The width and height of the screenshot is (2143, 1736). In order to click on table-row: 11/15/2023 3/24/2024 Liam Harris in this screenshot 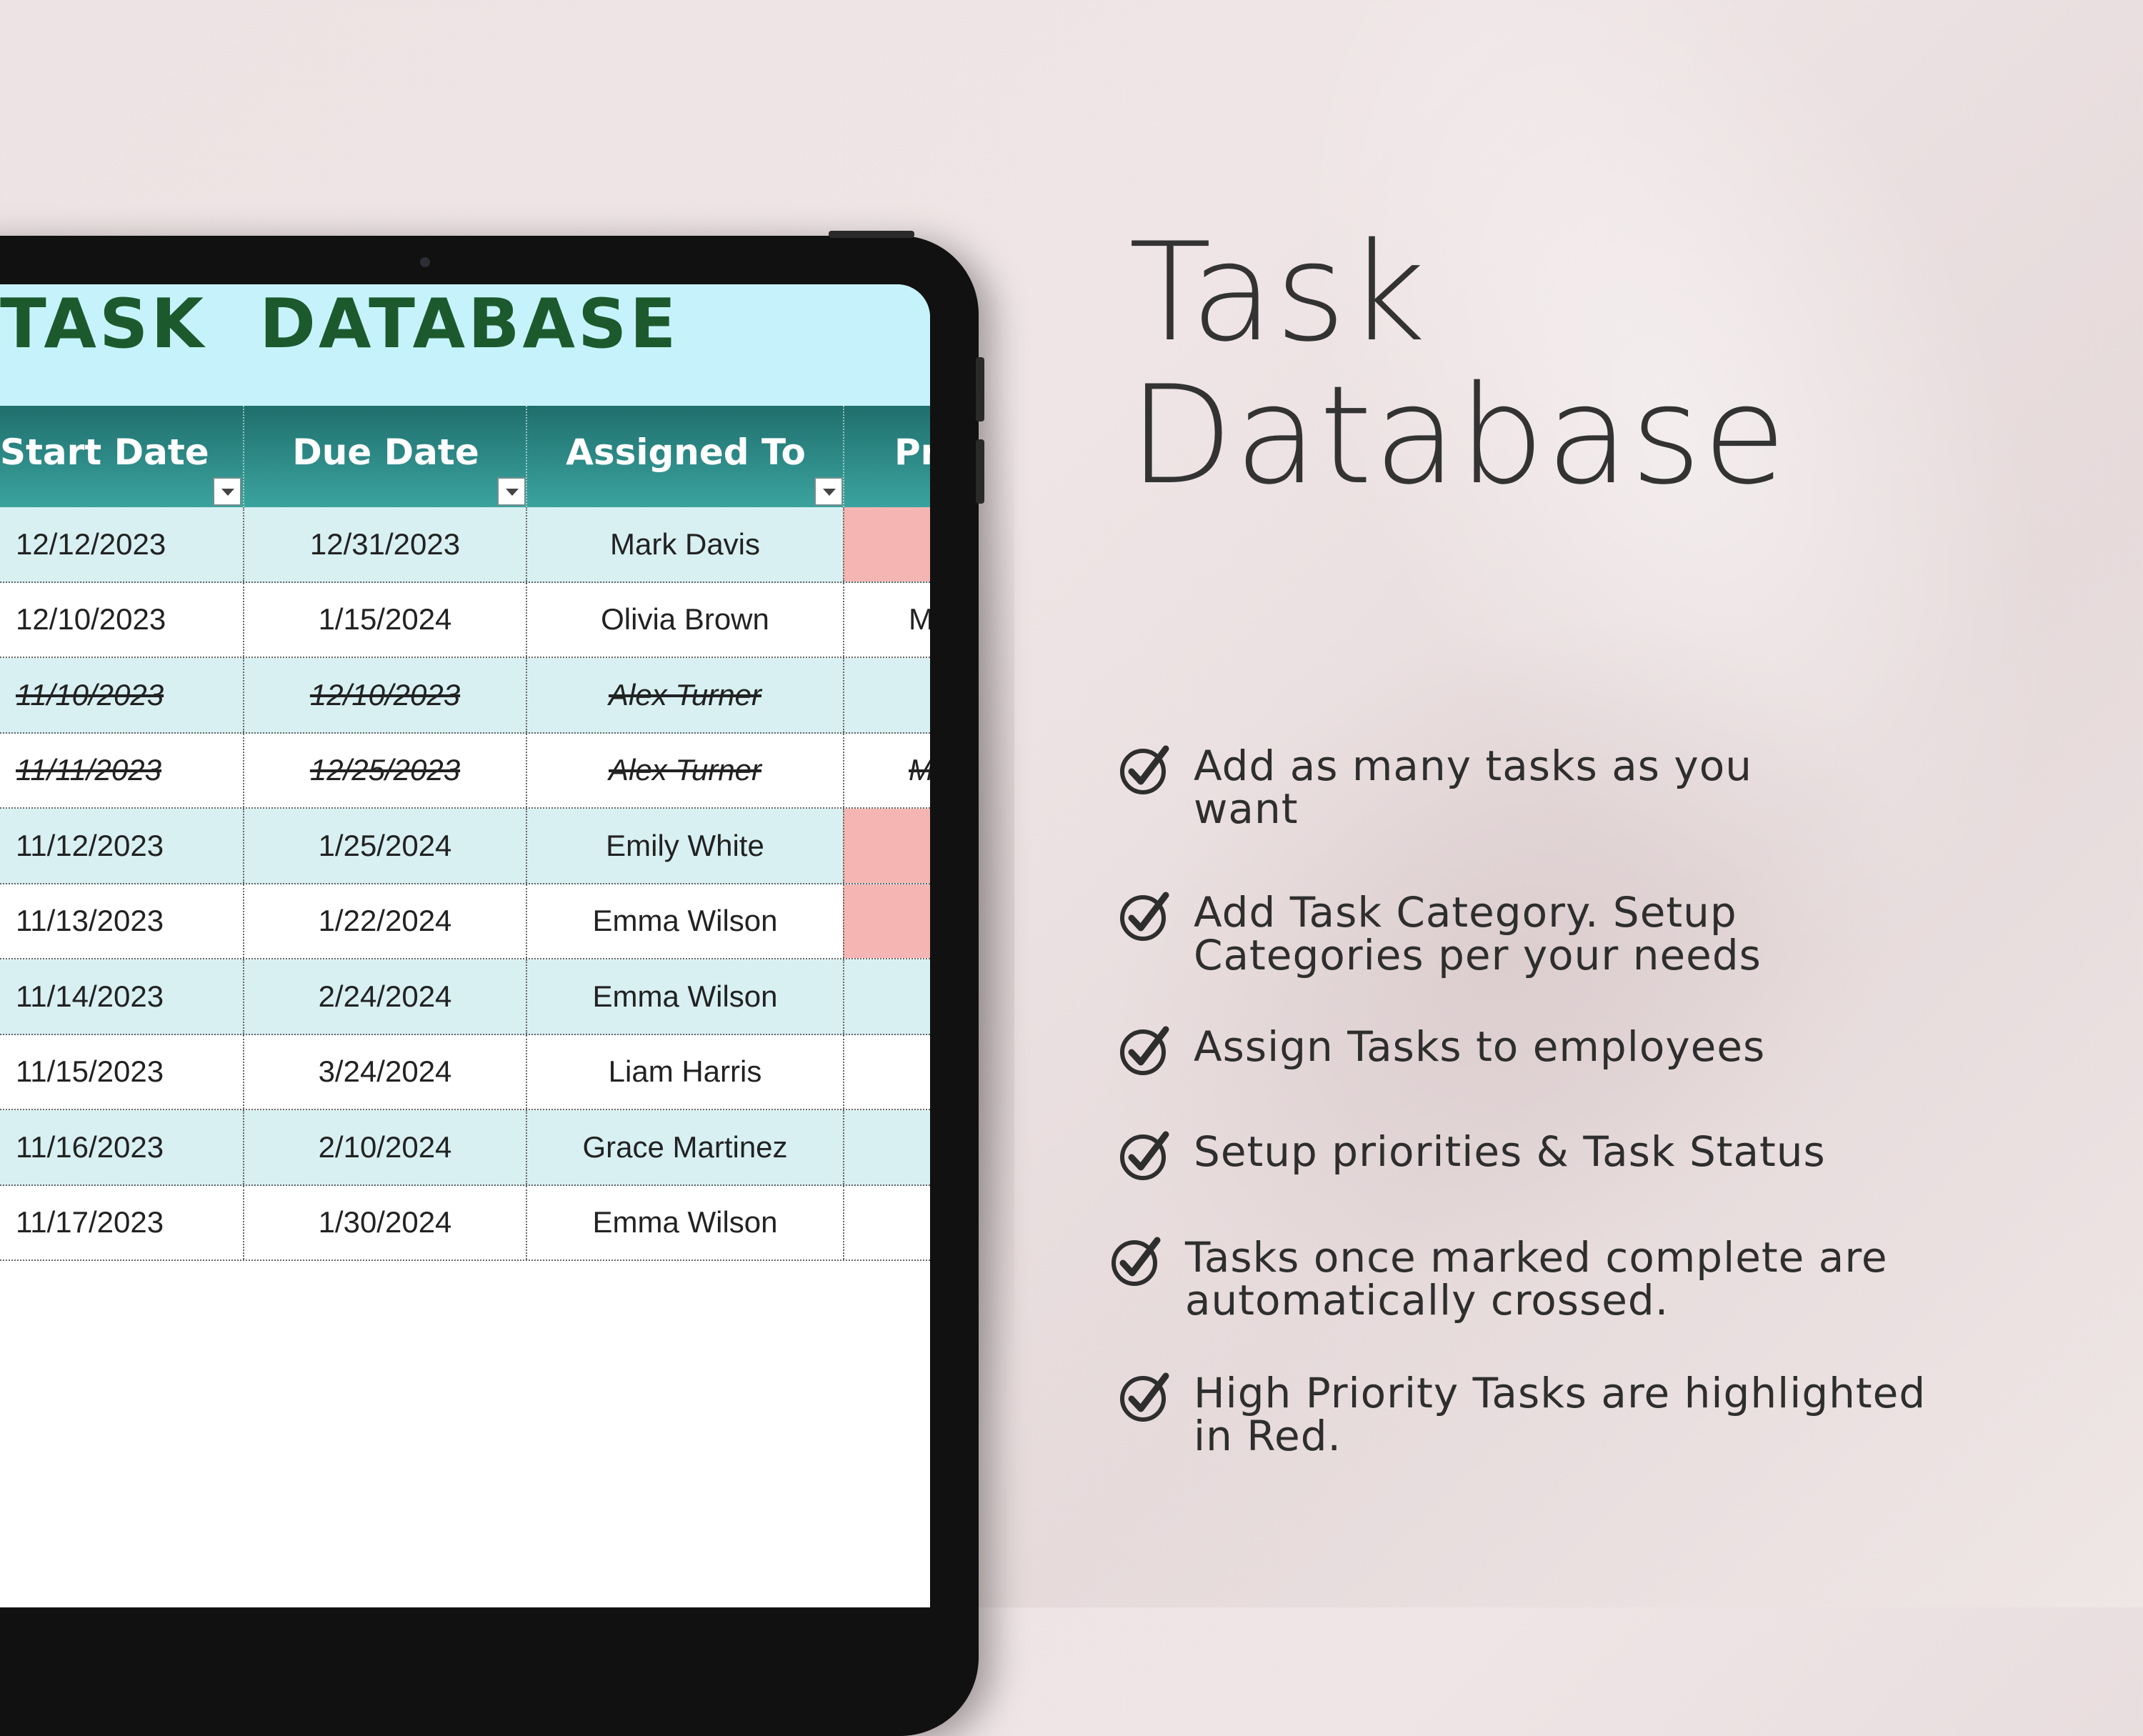, I will do `click(465, 1072)`.